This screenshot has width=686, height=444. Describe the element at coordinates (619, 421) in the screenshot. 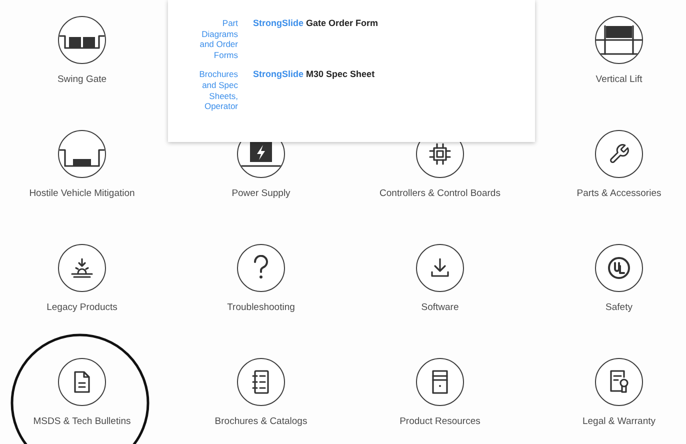

I see `category-link: Legal & Warranty` at that location.